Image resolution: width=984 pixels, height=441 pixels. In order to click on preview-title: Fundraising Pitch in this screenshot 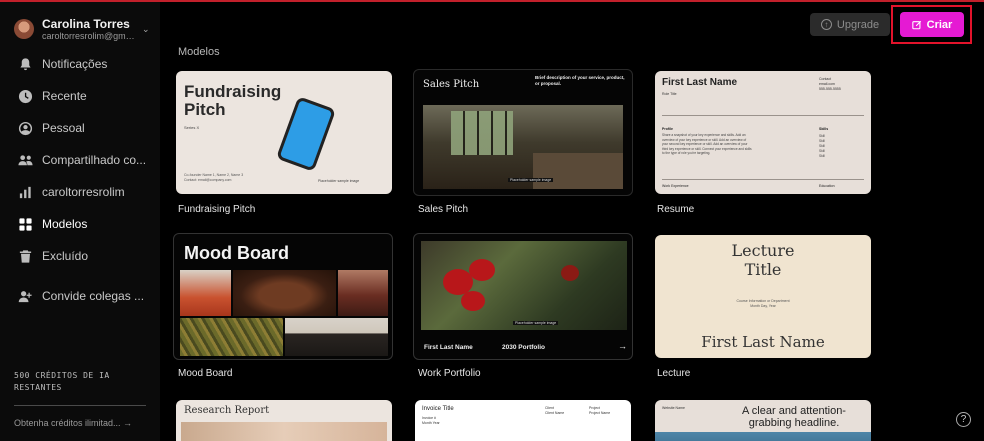, I will do `click(233, 100)`.